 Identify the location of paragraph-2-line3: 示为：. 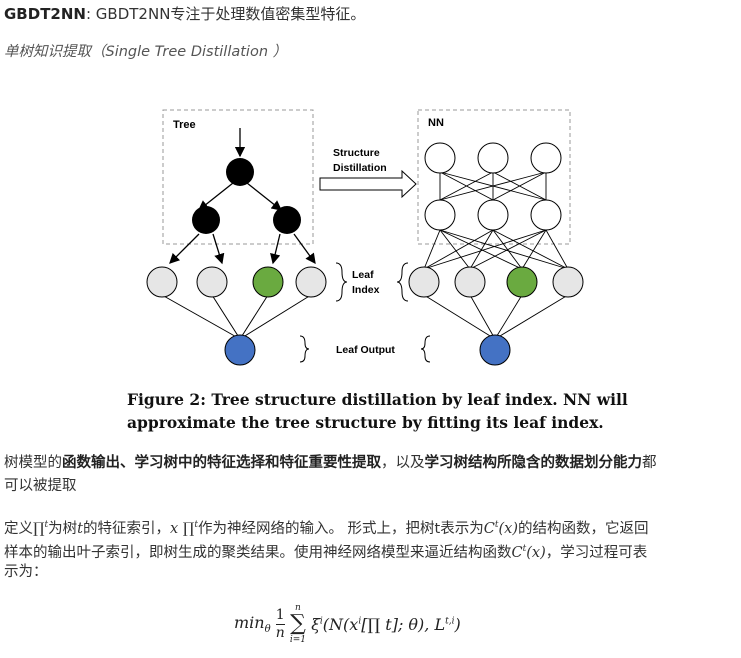
(26, 572).